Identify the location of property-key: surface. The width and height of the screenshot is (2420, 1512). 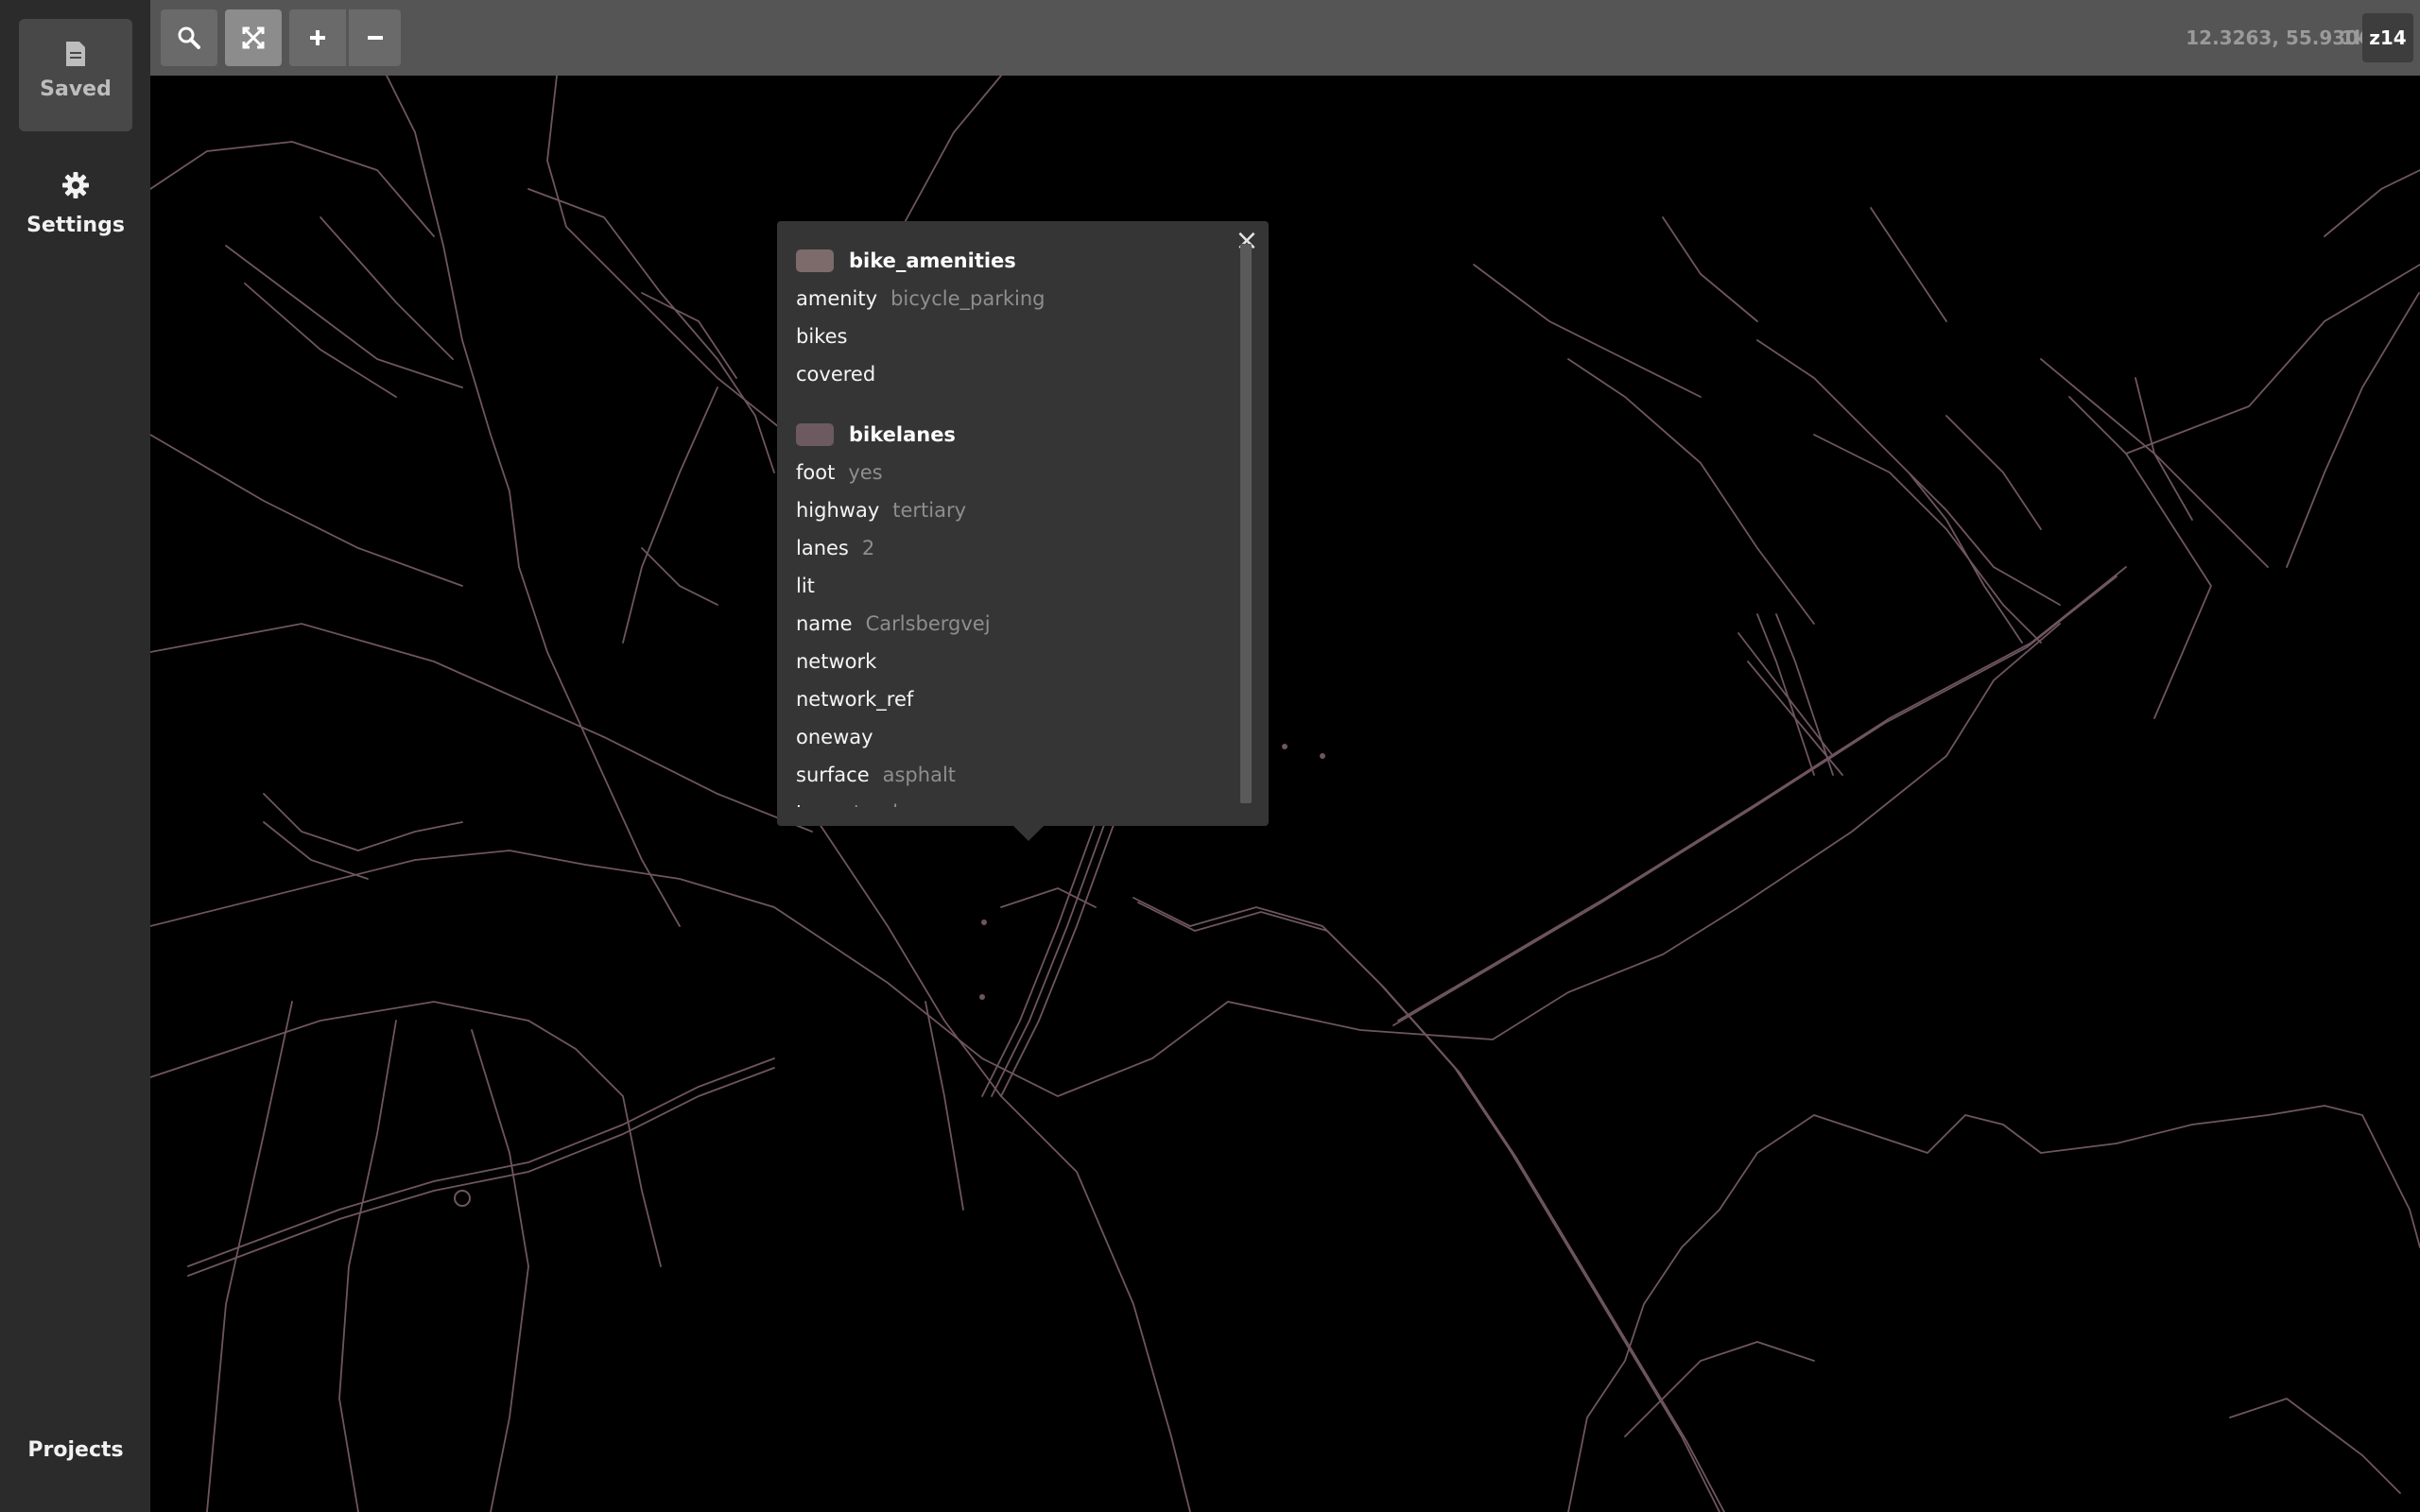
(833, 775).